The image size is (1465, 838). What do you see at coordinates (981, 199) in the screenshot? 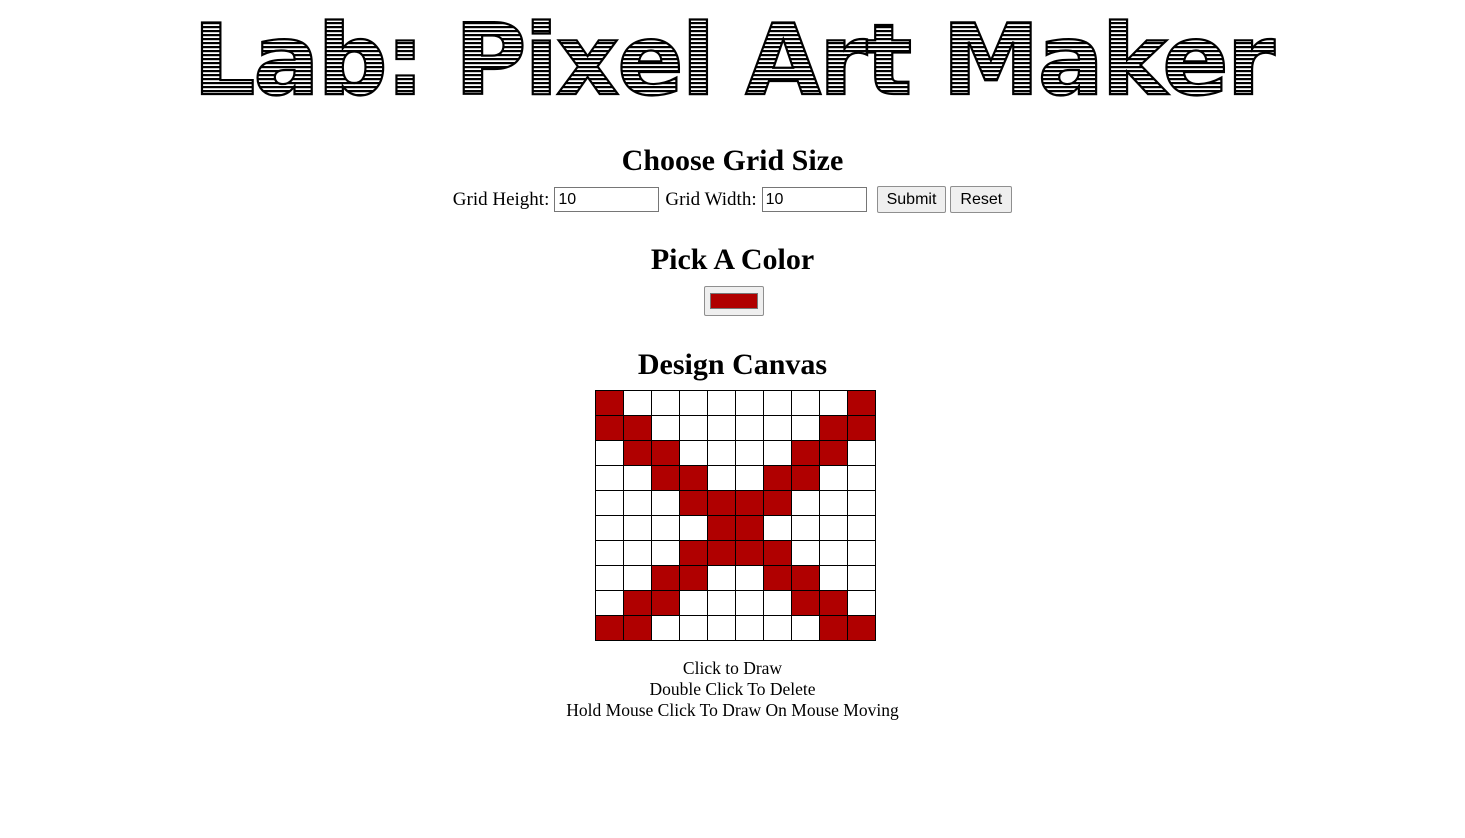
I see `reset-button: Reset` at bounding box center [981, 199].